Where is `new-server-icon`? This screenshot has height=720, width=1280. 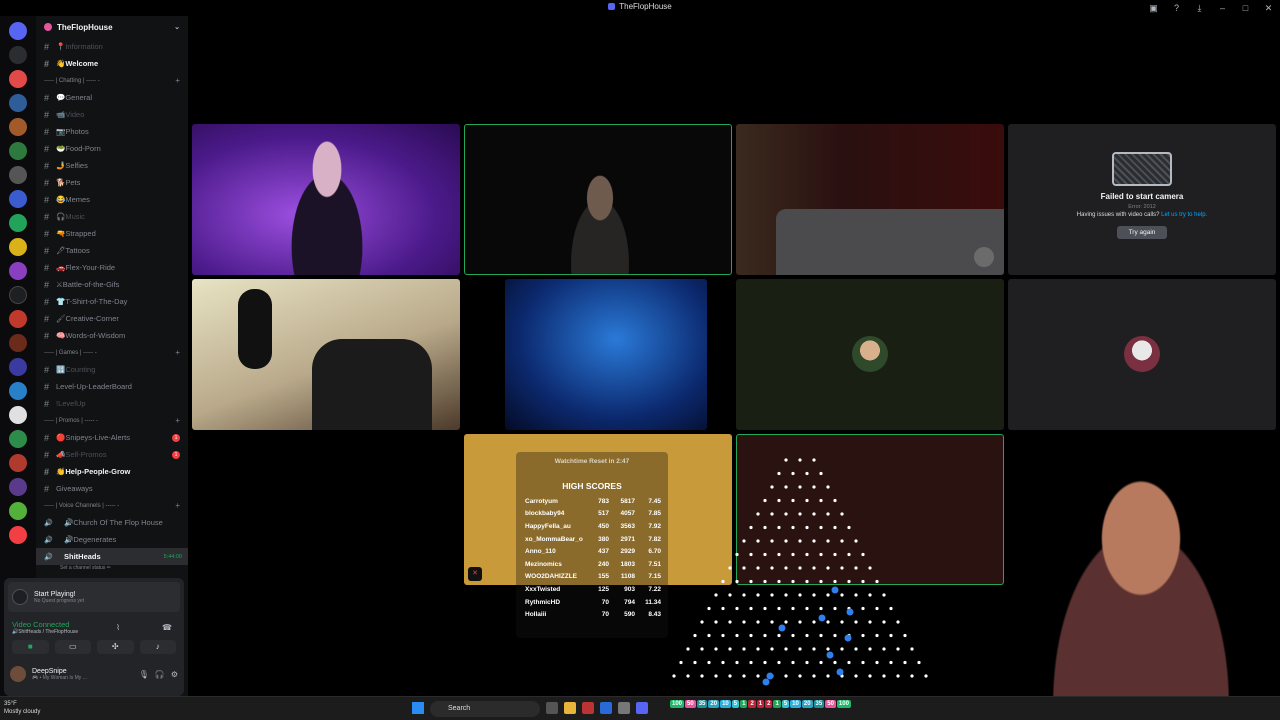
new-server-icon is located at coordinates (18, 535).